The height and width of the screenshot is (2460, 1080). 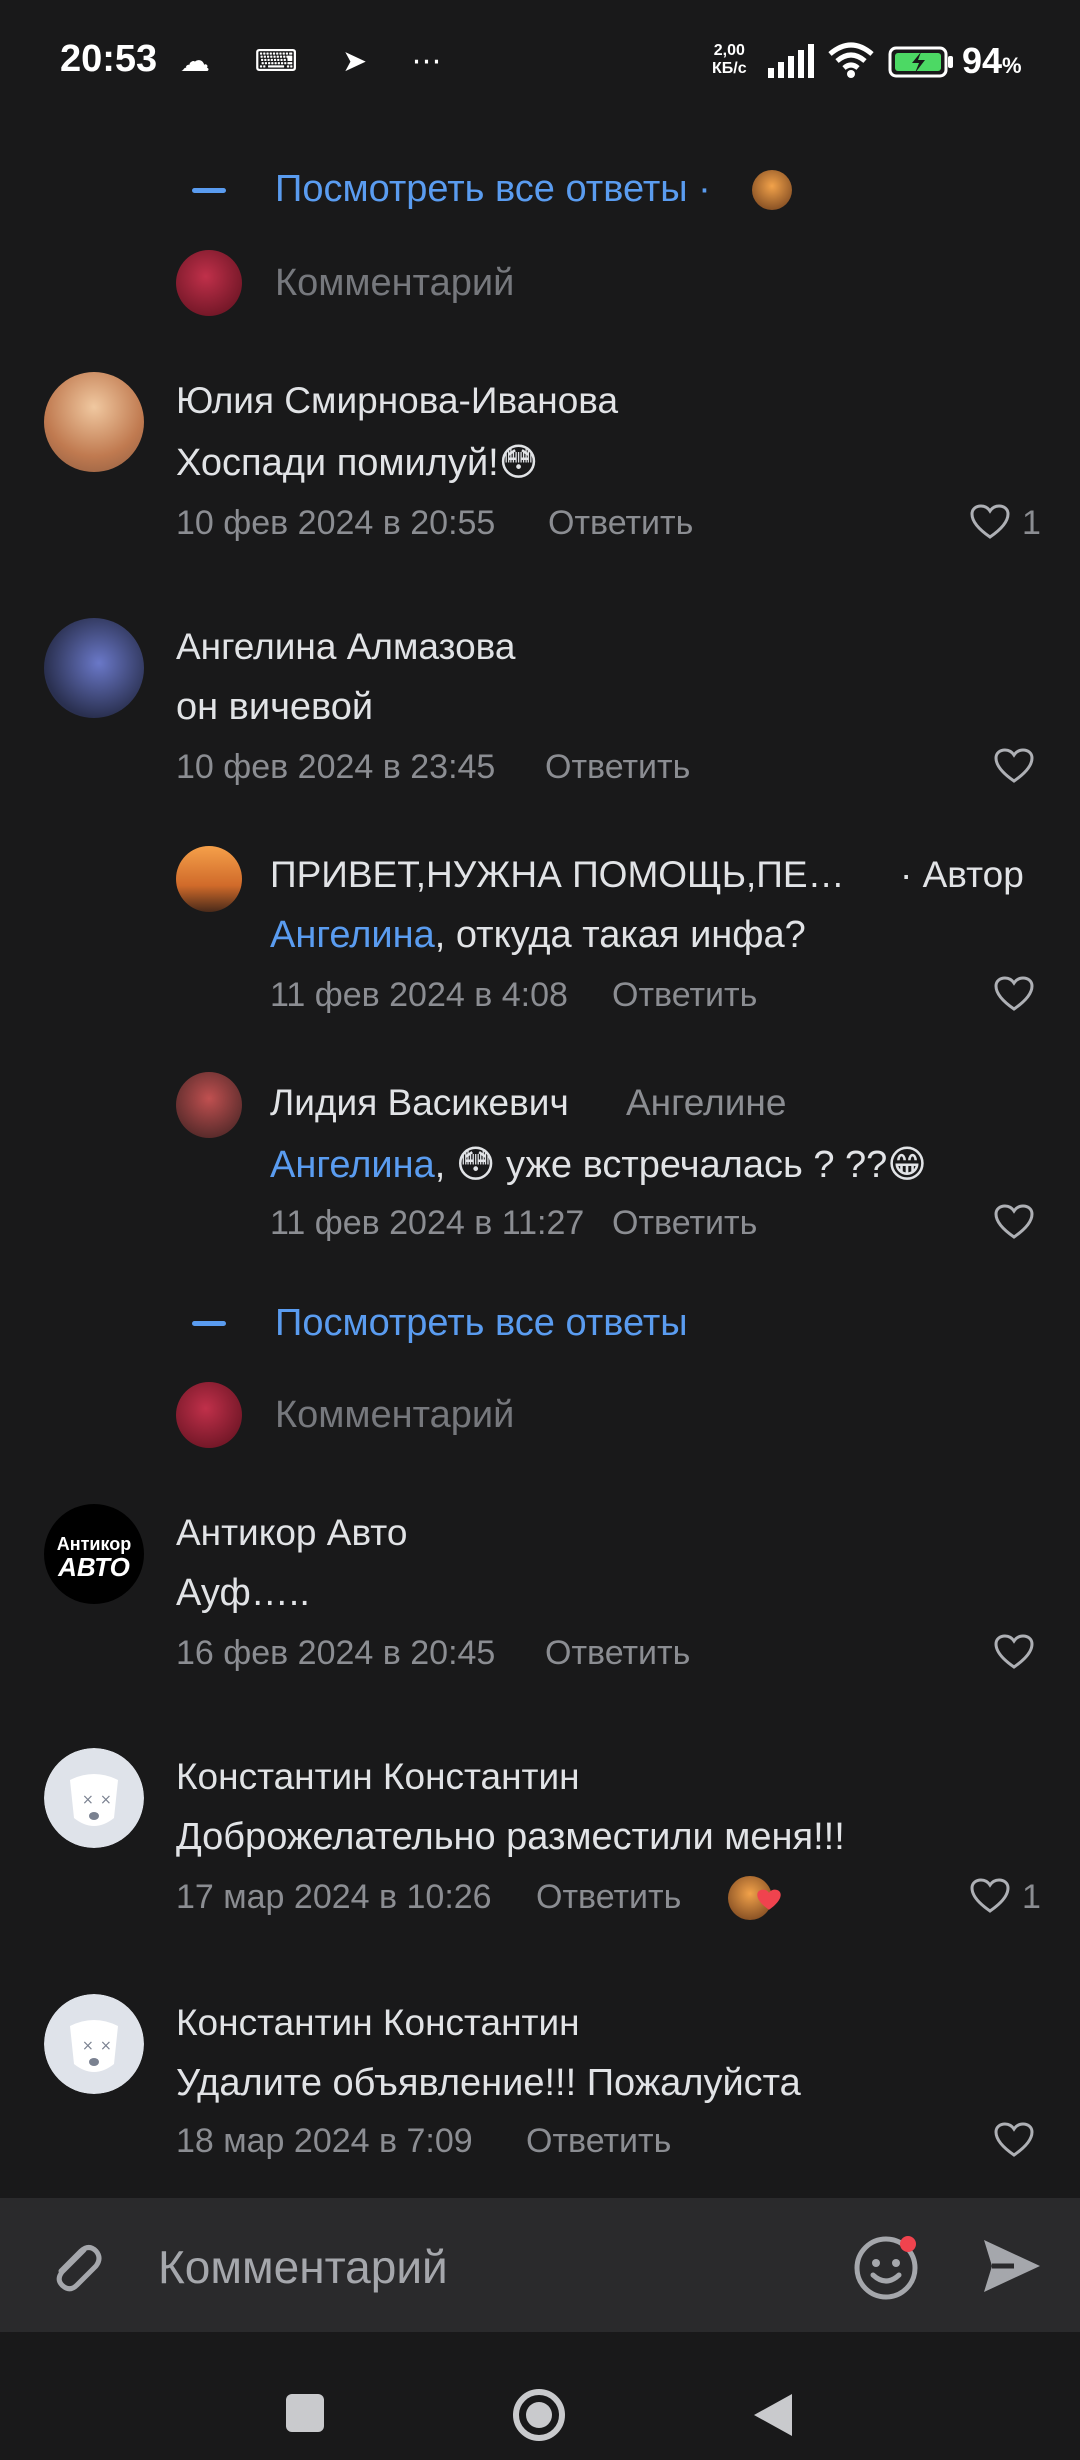 I want to click on reply-text: Ангелина, 😳 уже встречалась ? ??😁, so click(x=598, y=1164).